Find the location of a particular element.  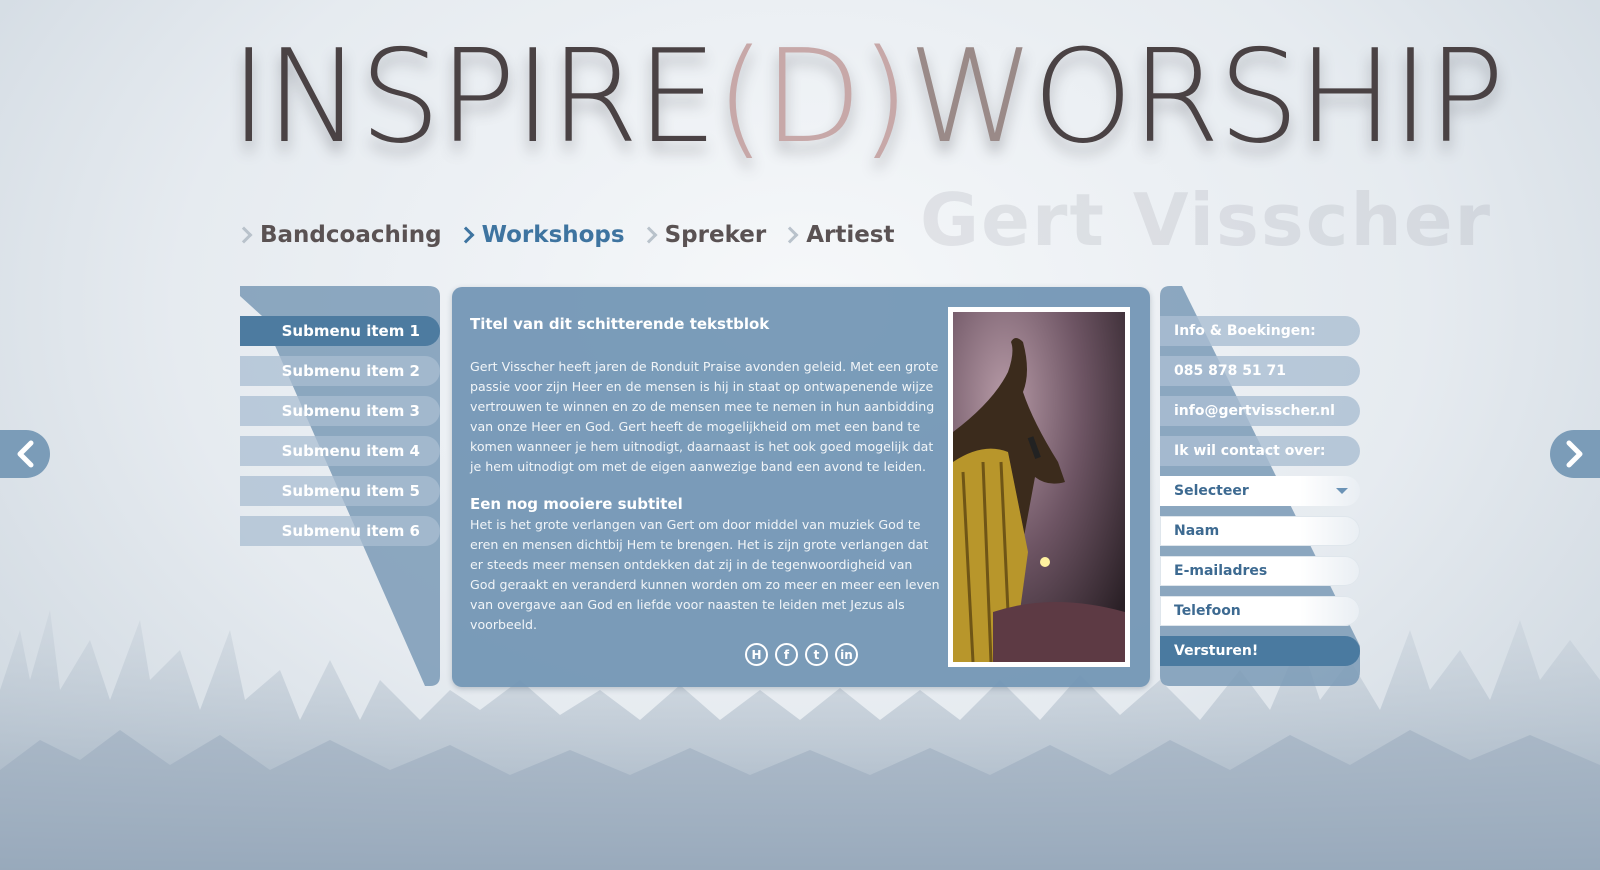

article-subtitle: Een nog mooiere subtitel is located at coordinates (576, 504).